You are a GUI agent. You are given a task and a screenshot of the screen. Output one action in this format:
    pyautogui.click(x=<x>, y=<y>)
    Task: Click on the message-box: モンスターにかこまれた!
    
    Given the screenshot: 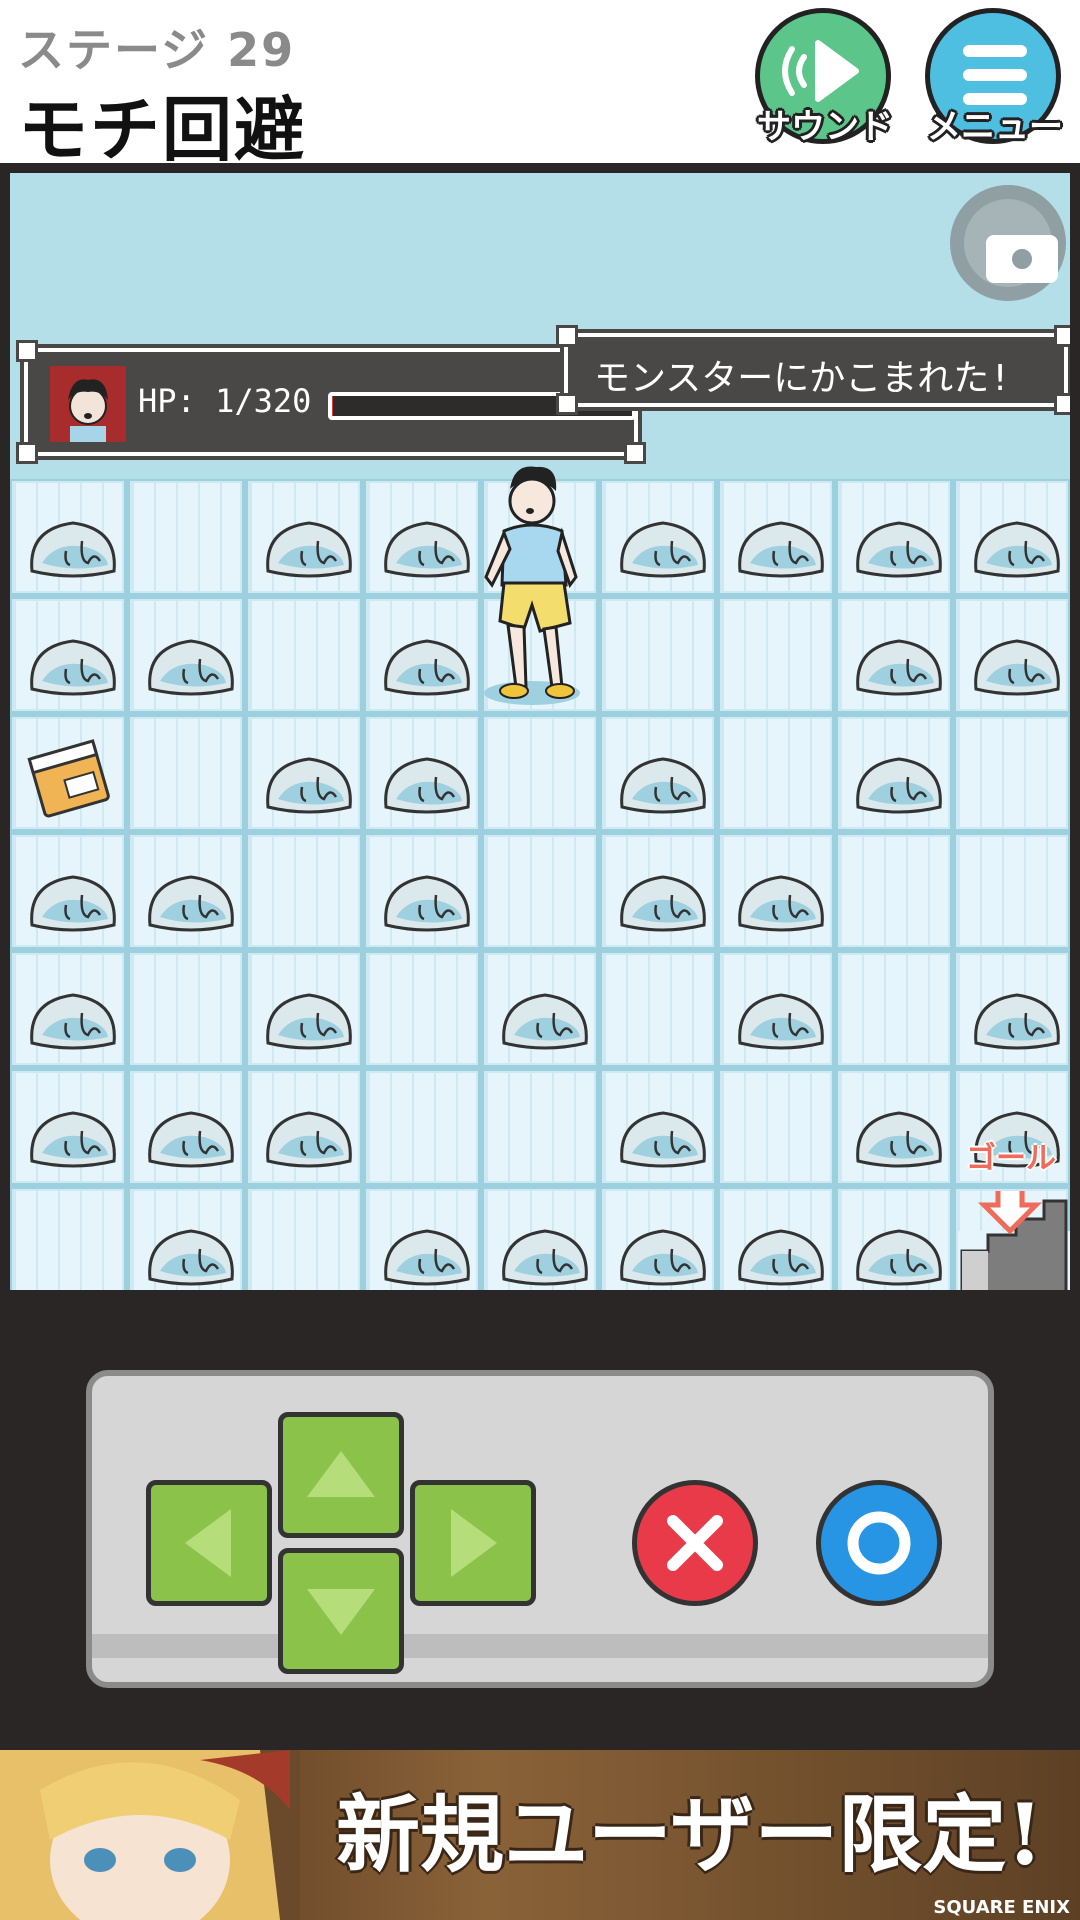 What is the action you would take?
    pyautogui.click(x=813, y=370)
    